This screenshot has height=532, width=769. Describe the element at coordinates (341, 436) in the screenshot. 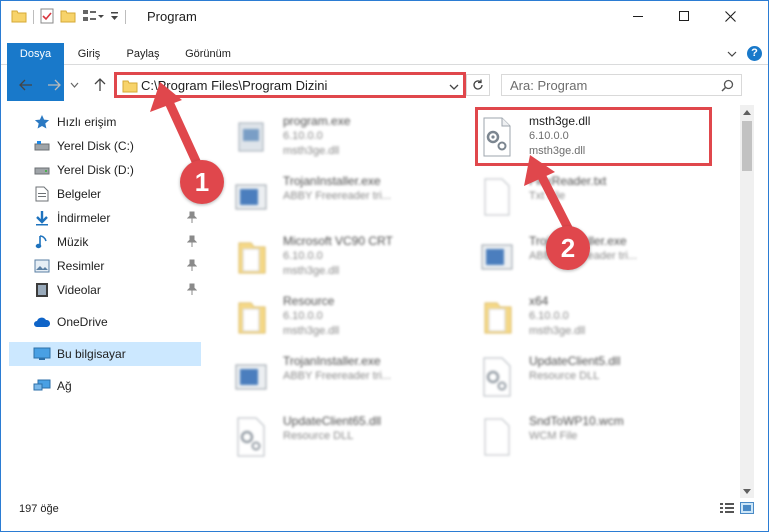

I see `file-item: UpdateClient65.dll Resource DLL` at that location.